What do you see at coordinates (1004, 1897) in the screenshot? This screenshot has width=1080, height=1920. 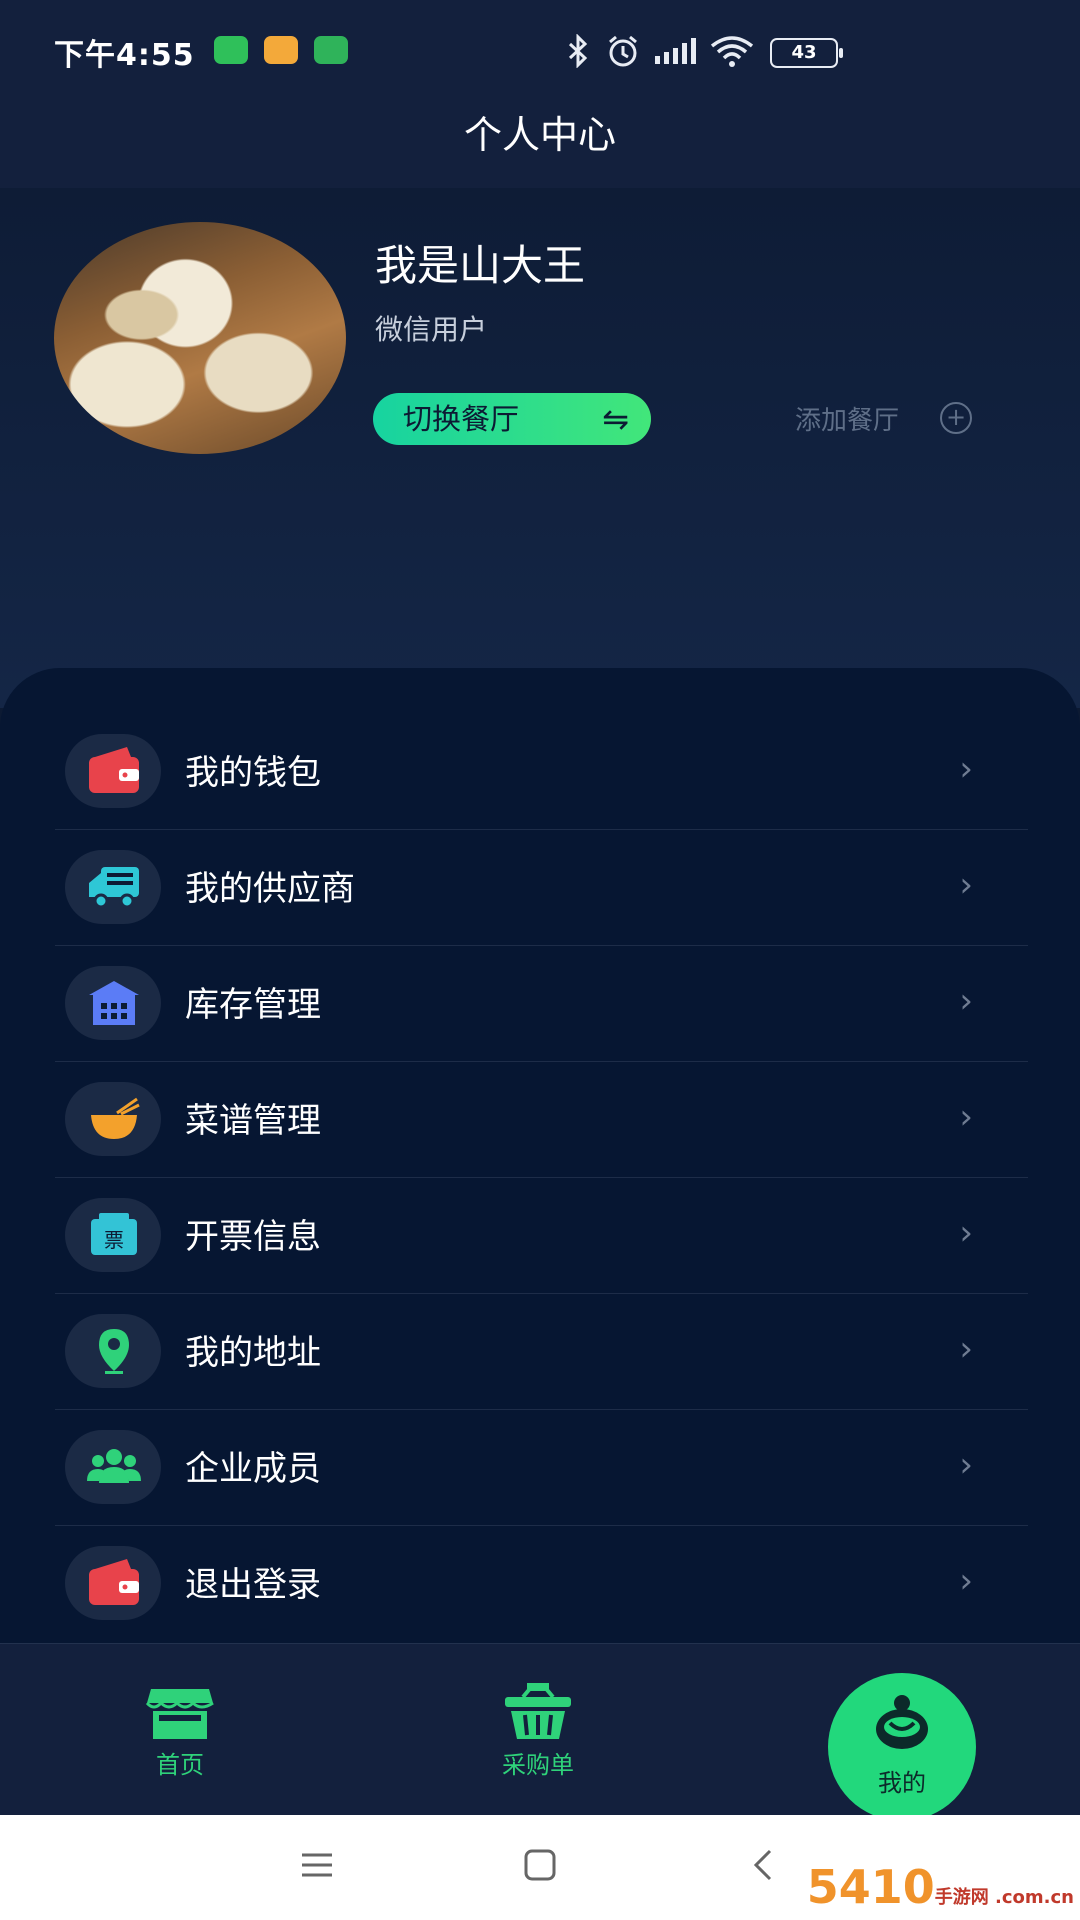 I see `watermark-subtext: 手游网 .com.cn` at bounding box center [1004, 1897].